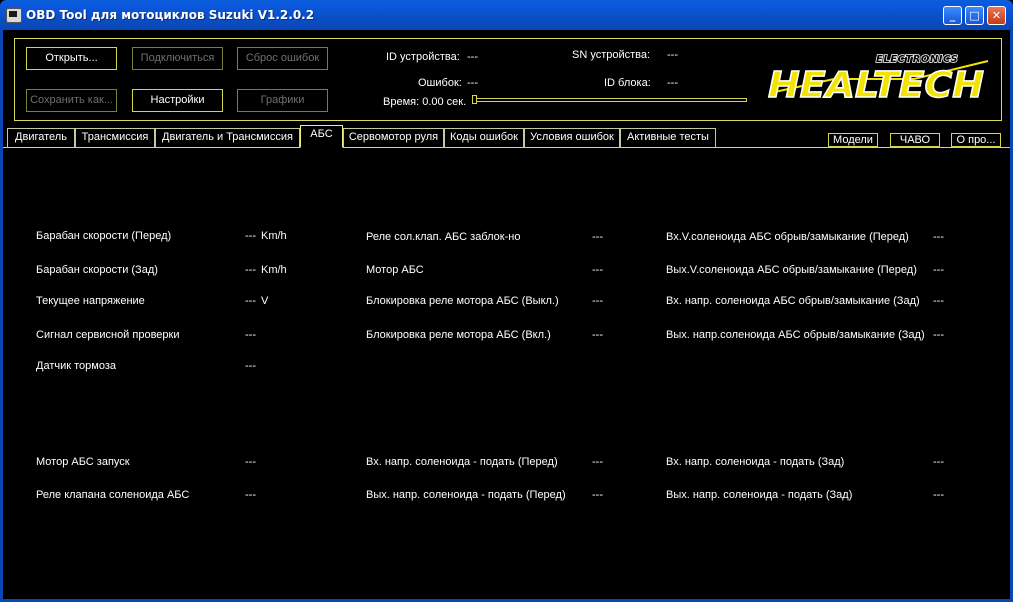 Image resolution: width=1013 pixels, height=602 pixels. Describe the element at coordinates (938, 335) in the screenshot. I see `rear-solenoid-out-fault-value: ---` at that location.